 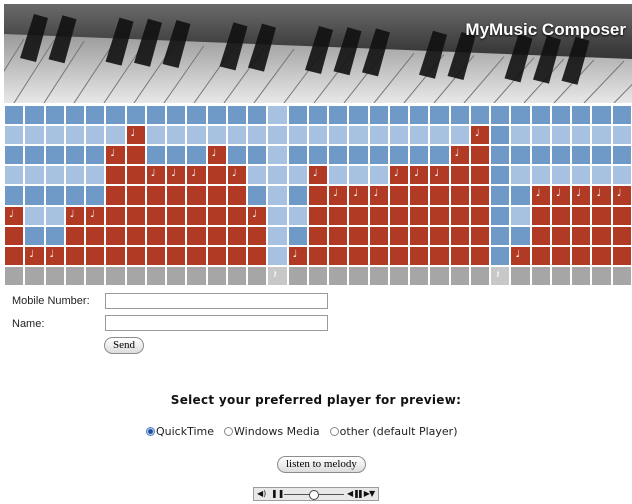 What do you see at coordinates (180, 431) in the screenshot?
I see `player-option-0: QuickTime` at bounding box center [180, 431].